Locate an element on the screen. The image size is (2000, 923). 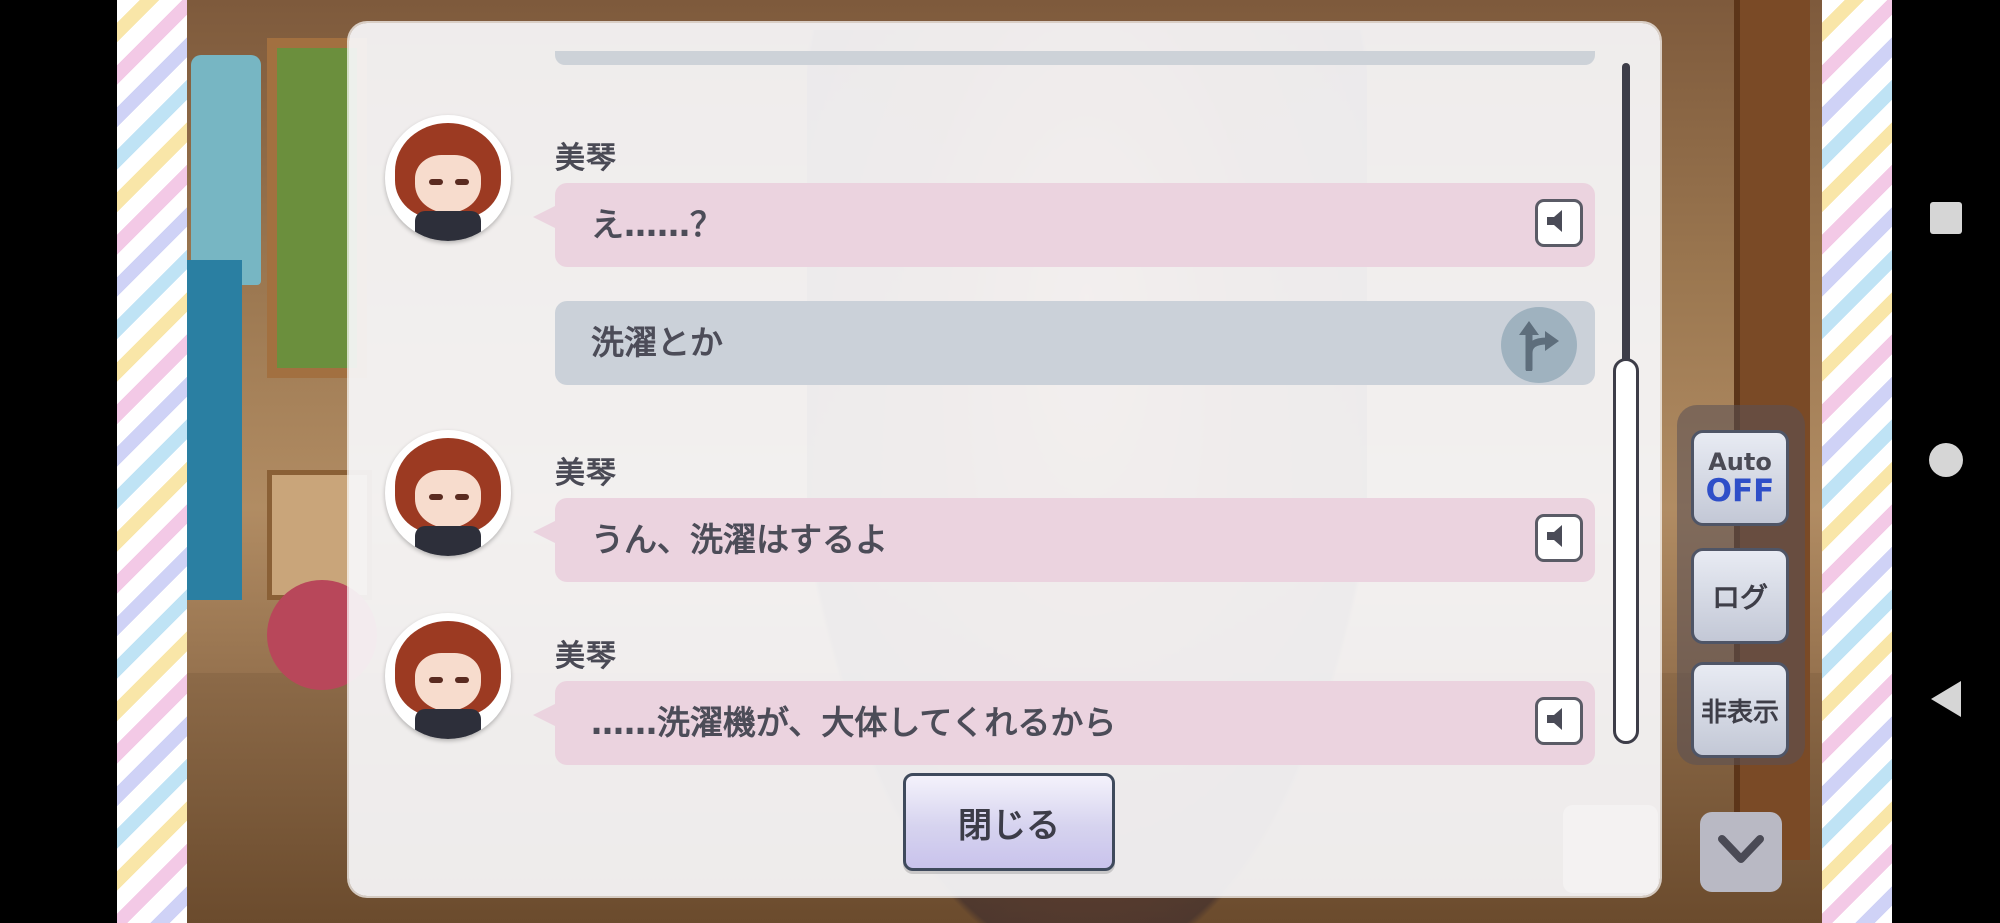
recent-apps-button is located at coordinates (1946, 220).